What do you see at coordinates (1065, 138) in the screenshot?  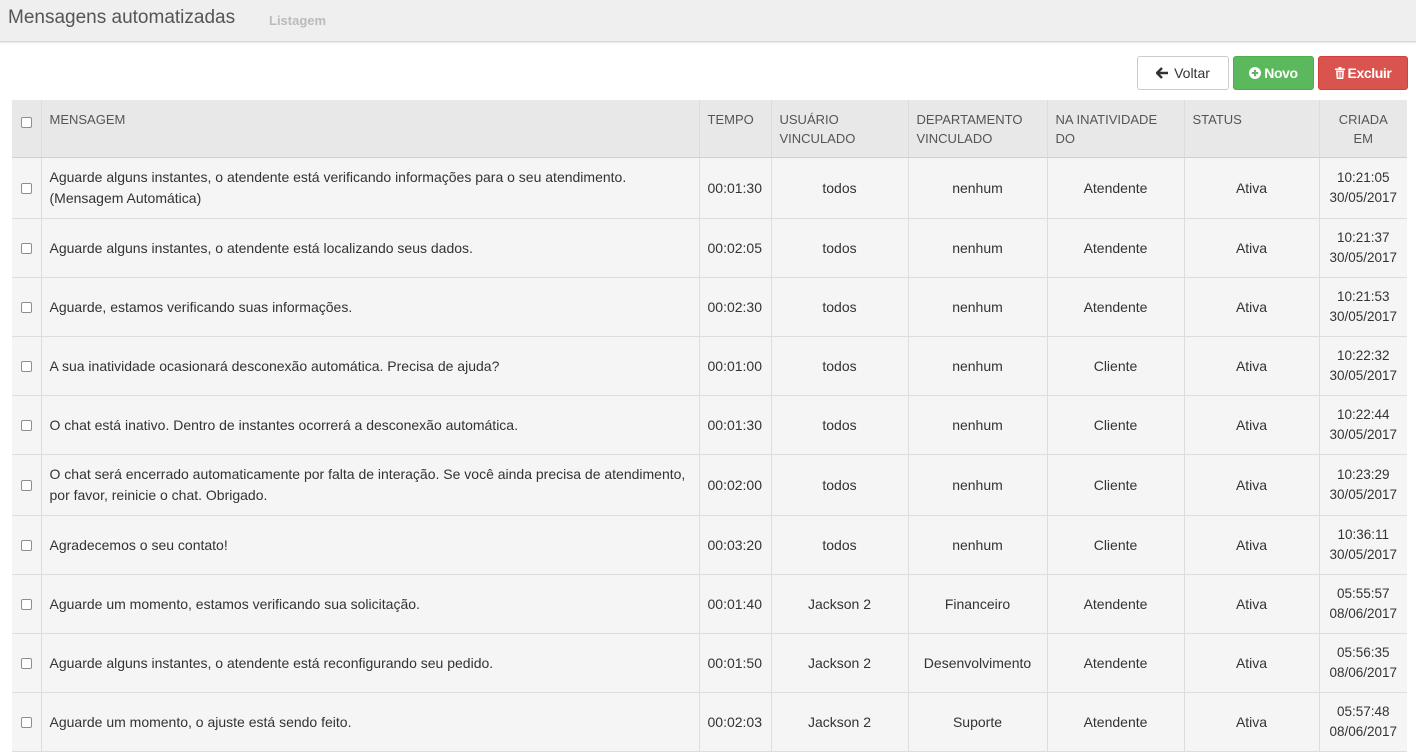 I see `column-header-label: DO` at bounding box center [1065, 138].